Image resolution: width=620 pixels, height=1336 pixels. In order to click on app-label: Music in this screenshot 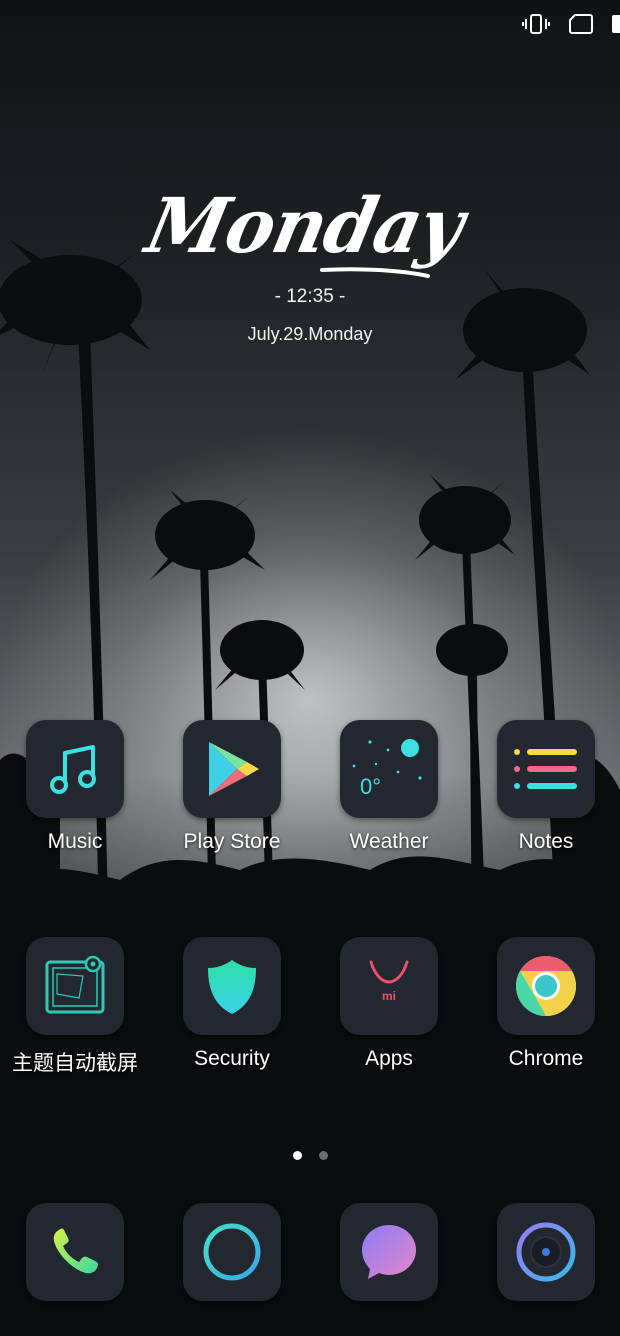, I will do `click(75, 841)`.